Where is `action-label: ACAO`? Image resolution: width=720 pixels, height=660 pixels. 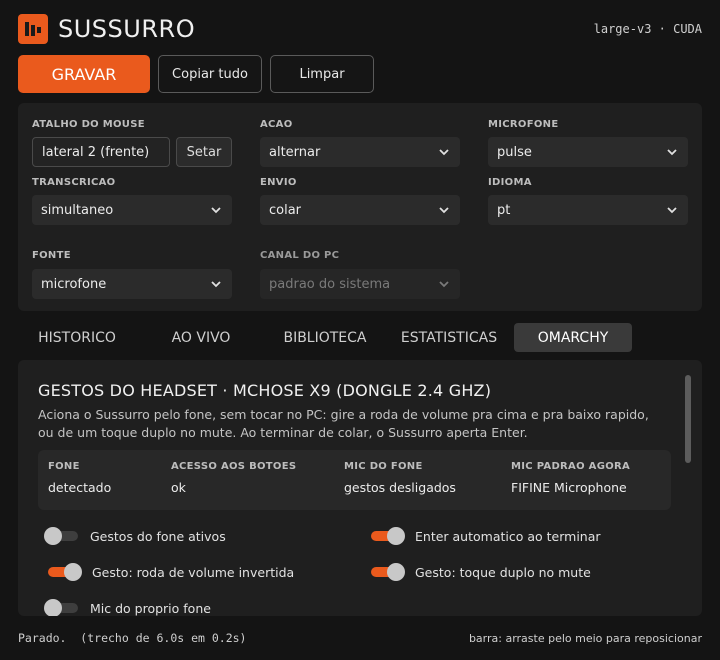
action-label: ACAO is located at coordinates (276, 124).